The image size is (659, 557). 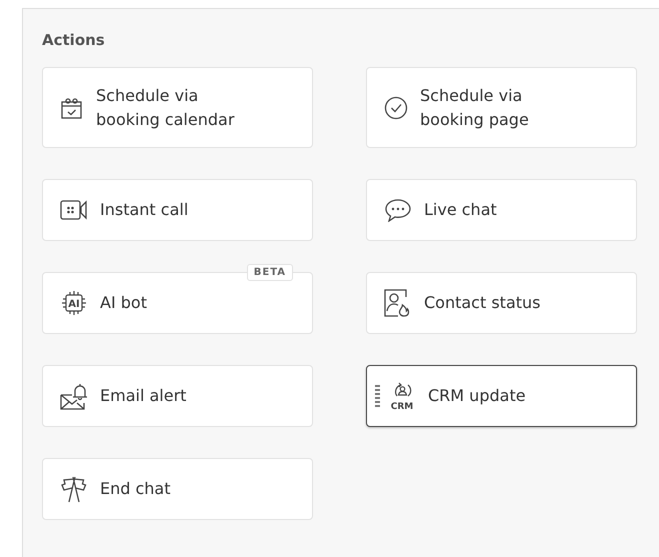 What do you see at coordinates (72, 108) in the screenshot?
I see `calendar-check-icon` at bounding box center [72, 108].